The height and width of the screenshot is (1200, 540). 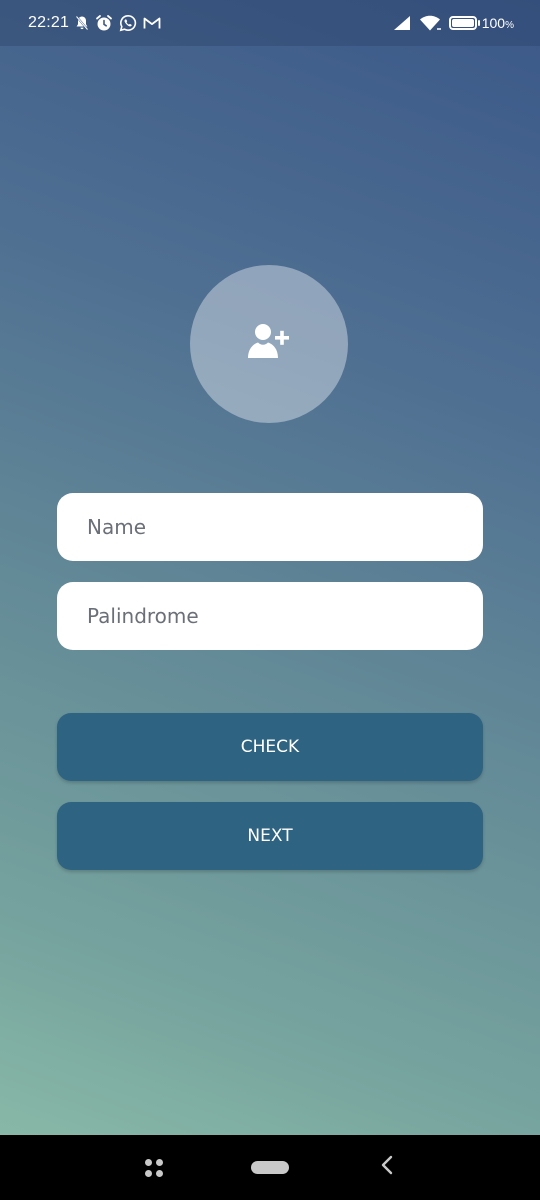 I want to click on check-button-label: CHECK, so click(x=270, y=747).